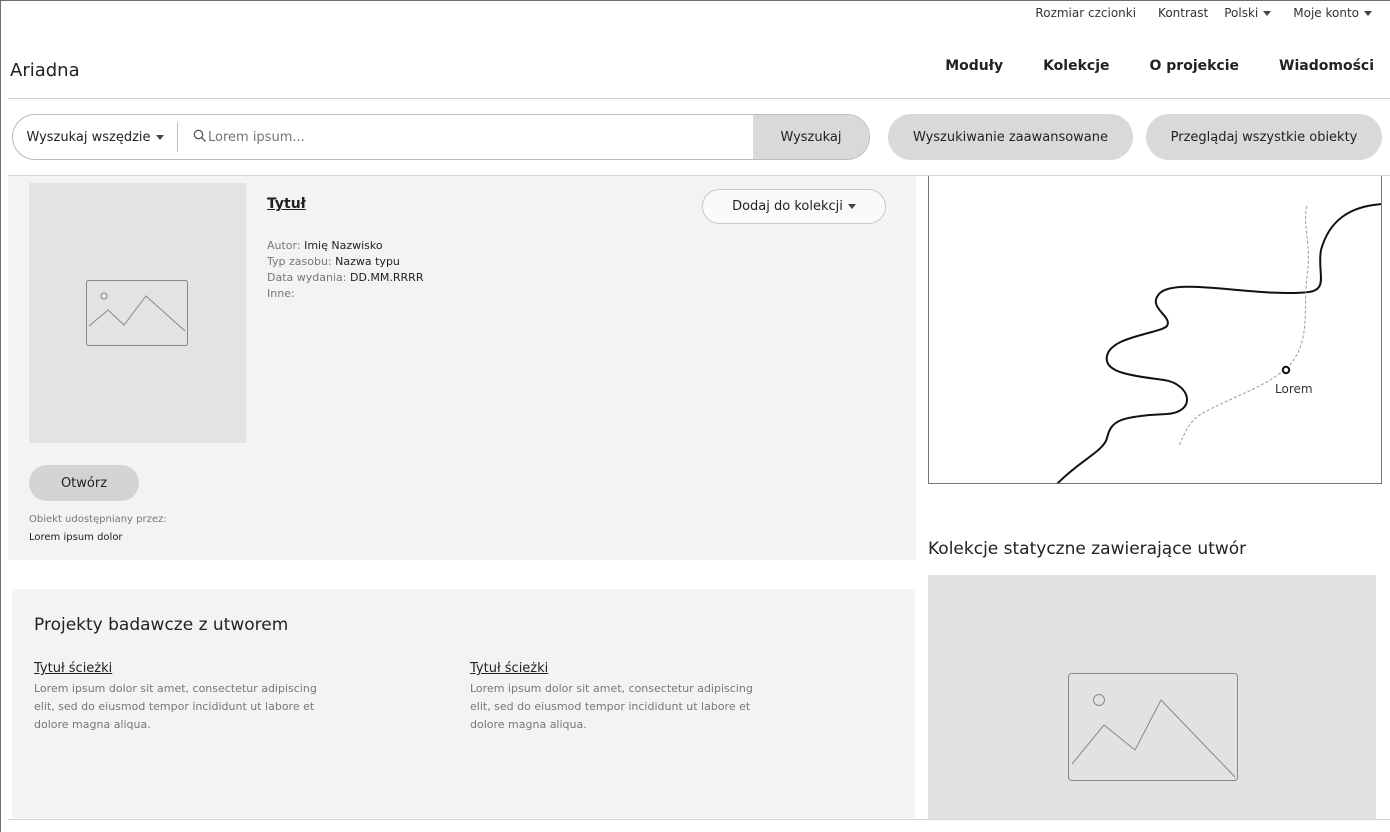  I want to click on map-river-line, so click(1218, 343).